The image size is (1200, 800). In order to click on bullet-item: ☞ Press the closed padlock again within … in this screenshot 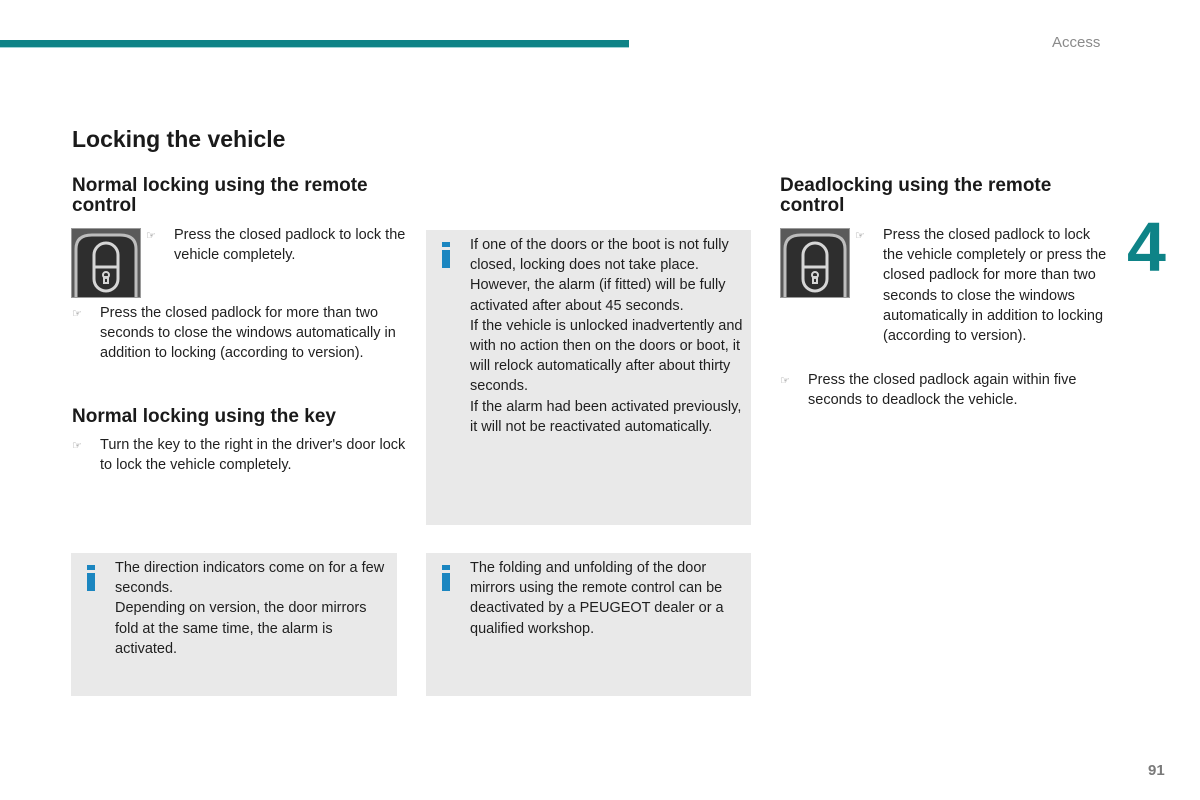, I will do `click(945, 390)`.